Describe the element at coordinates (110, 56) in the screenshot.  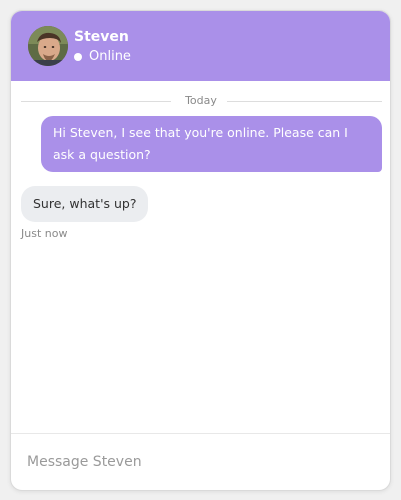
I see `status-label: Online` at that location.